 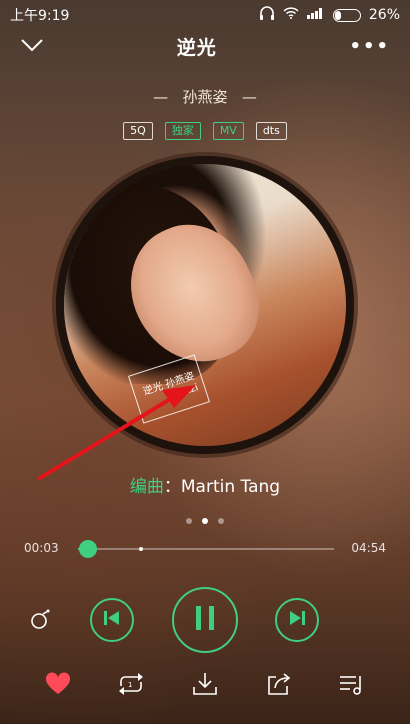 I want to click on page-dot-active, so click(x=205, y=521).